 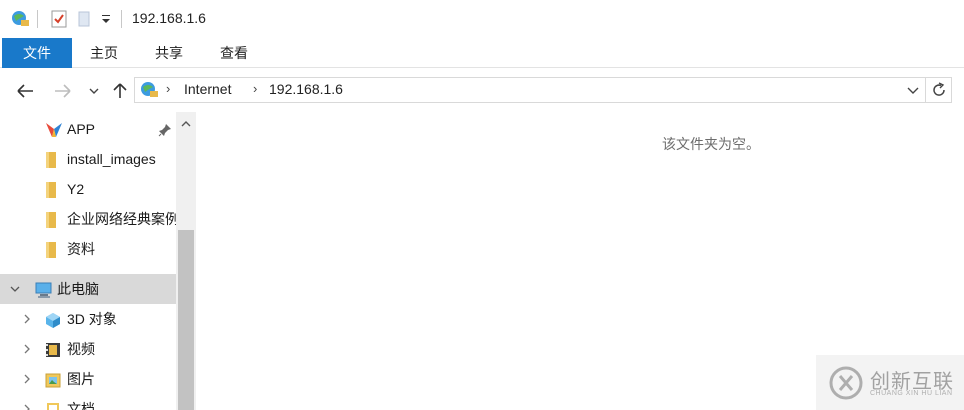 I want to click on nav-item-documents: 文档, so click(x=88, y=402).